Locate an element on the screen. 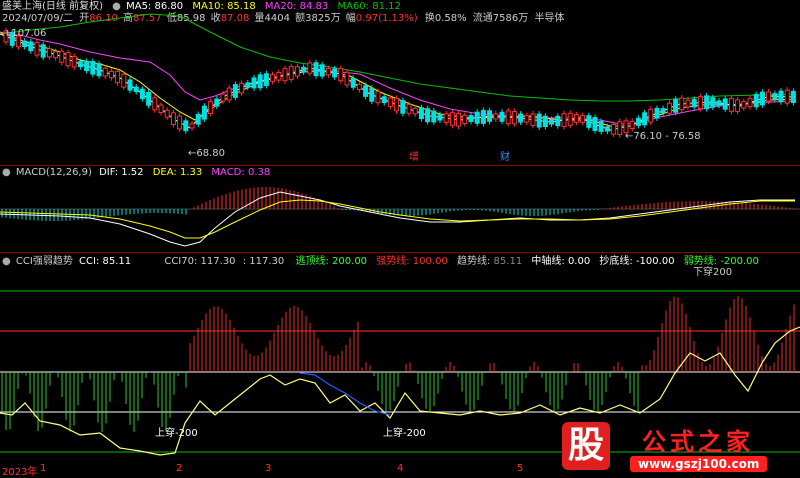 The height and width of the screenshot is (478, 800). range-marker: ←76.10 - 76.58 is located at coordinates (663, 136).